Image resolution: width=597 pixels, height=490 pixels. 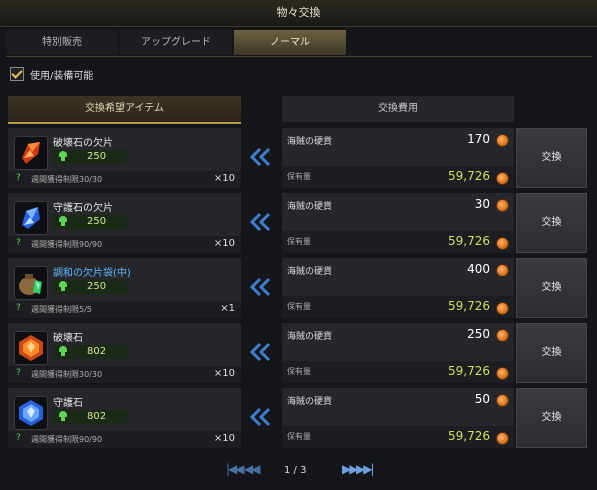 I want to click on red-shard-icon, so click(x=31, y=153).